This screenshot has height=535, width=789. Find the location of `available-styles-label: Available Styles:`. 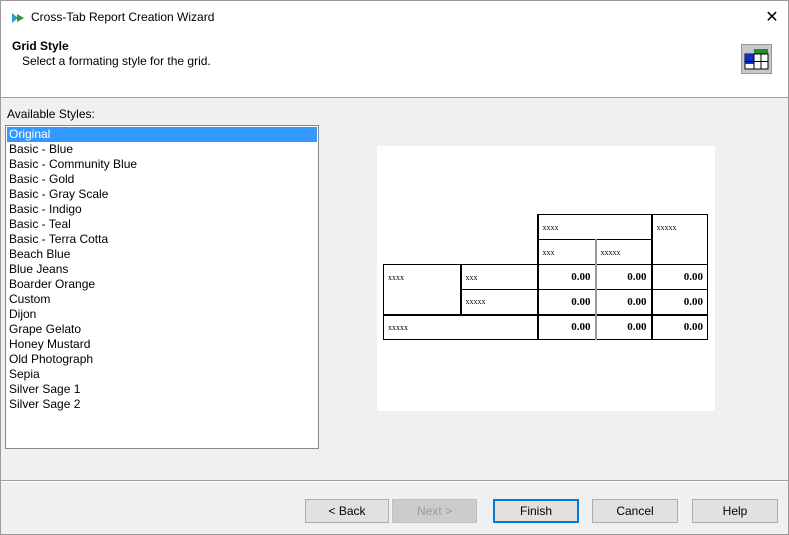

available-styles-label: Available Styles: is located at coordinates (51, 114).